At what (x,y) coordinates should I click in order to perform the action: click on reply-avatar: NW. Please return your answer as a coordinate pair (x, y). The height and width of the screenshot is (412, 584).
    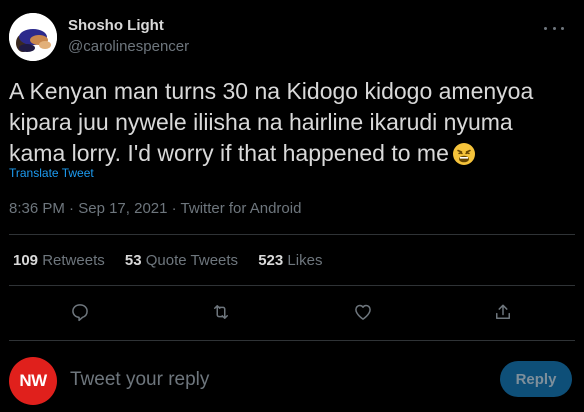
    Looking at the image, I should click on (33, 381).